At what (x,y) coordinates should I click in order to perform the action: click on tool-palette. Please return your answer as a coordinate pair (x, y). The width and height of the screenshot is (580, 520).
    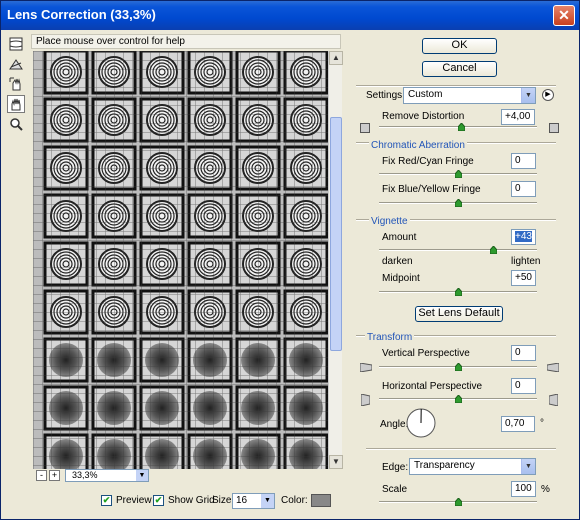
    Looking at the image, I should click on (17, 85).